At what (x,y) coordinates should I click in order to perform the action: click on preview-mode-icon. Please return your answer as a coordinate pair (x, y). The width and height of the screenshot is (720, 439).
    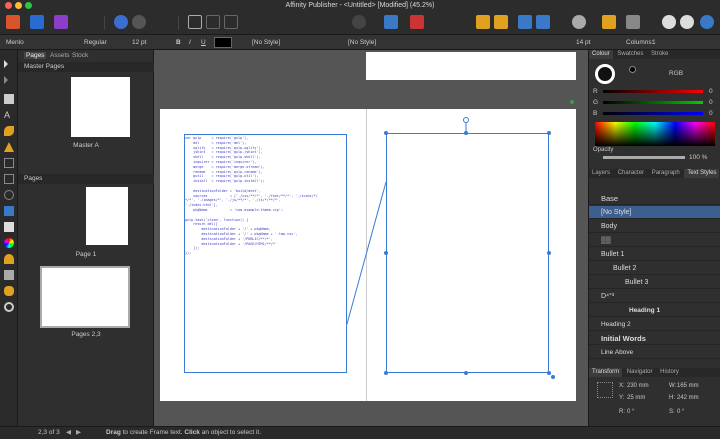
    Looking at the image, I should click on (213, 22).